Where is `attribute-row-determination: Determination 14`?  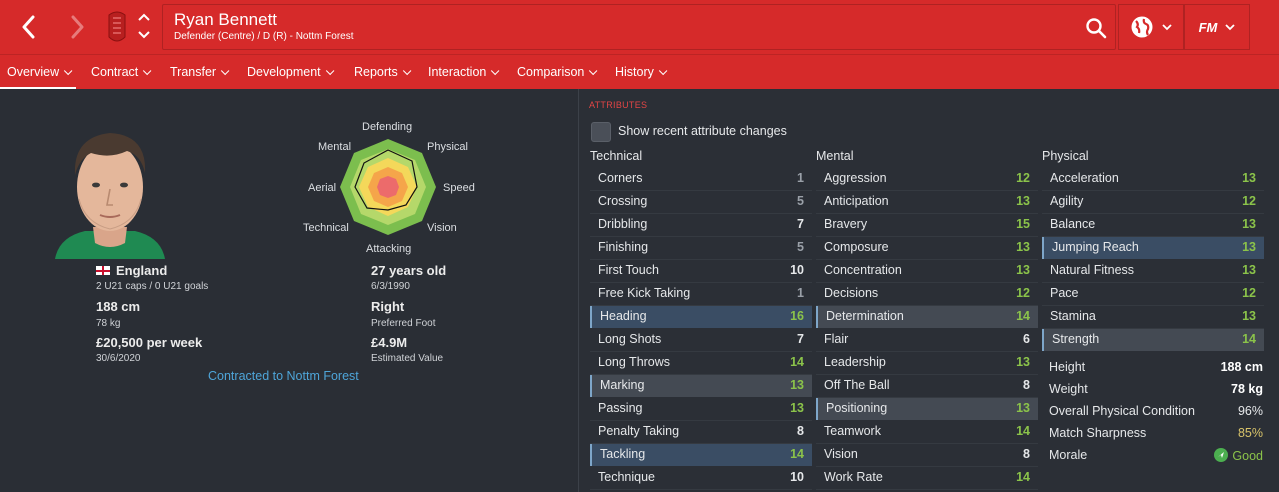
attribute-row-determination: Determination 14 is located at coordinates (927, 317).